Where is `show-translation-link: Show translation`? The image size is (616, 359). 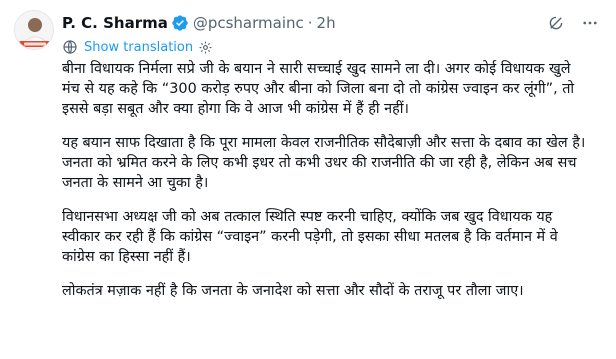 show-translation-link: Show translation is located at coordinates (137, 47).